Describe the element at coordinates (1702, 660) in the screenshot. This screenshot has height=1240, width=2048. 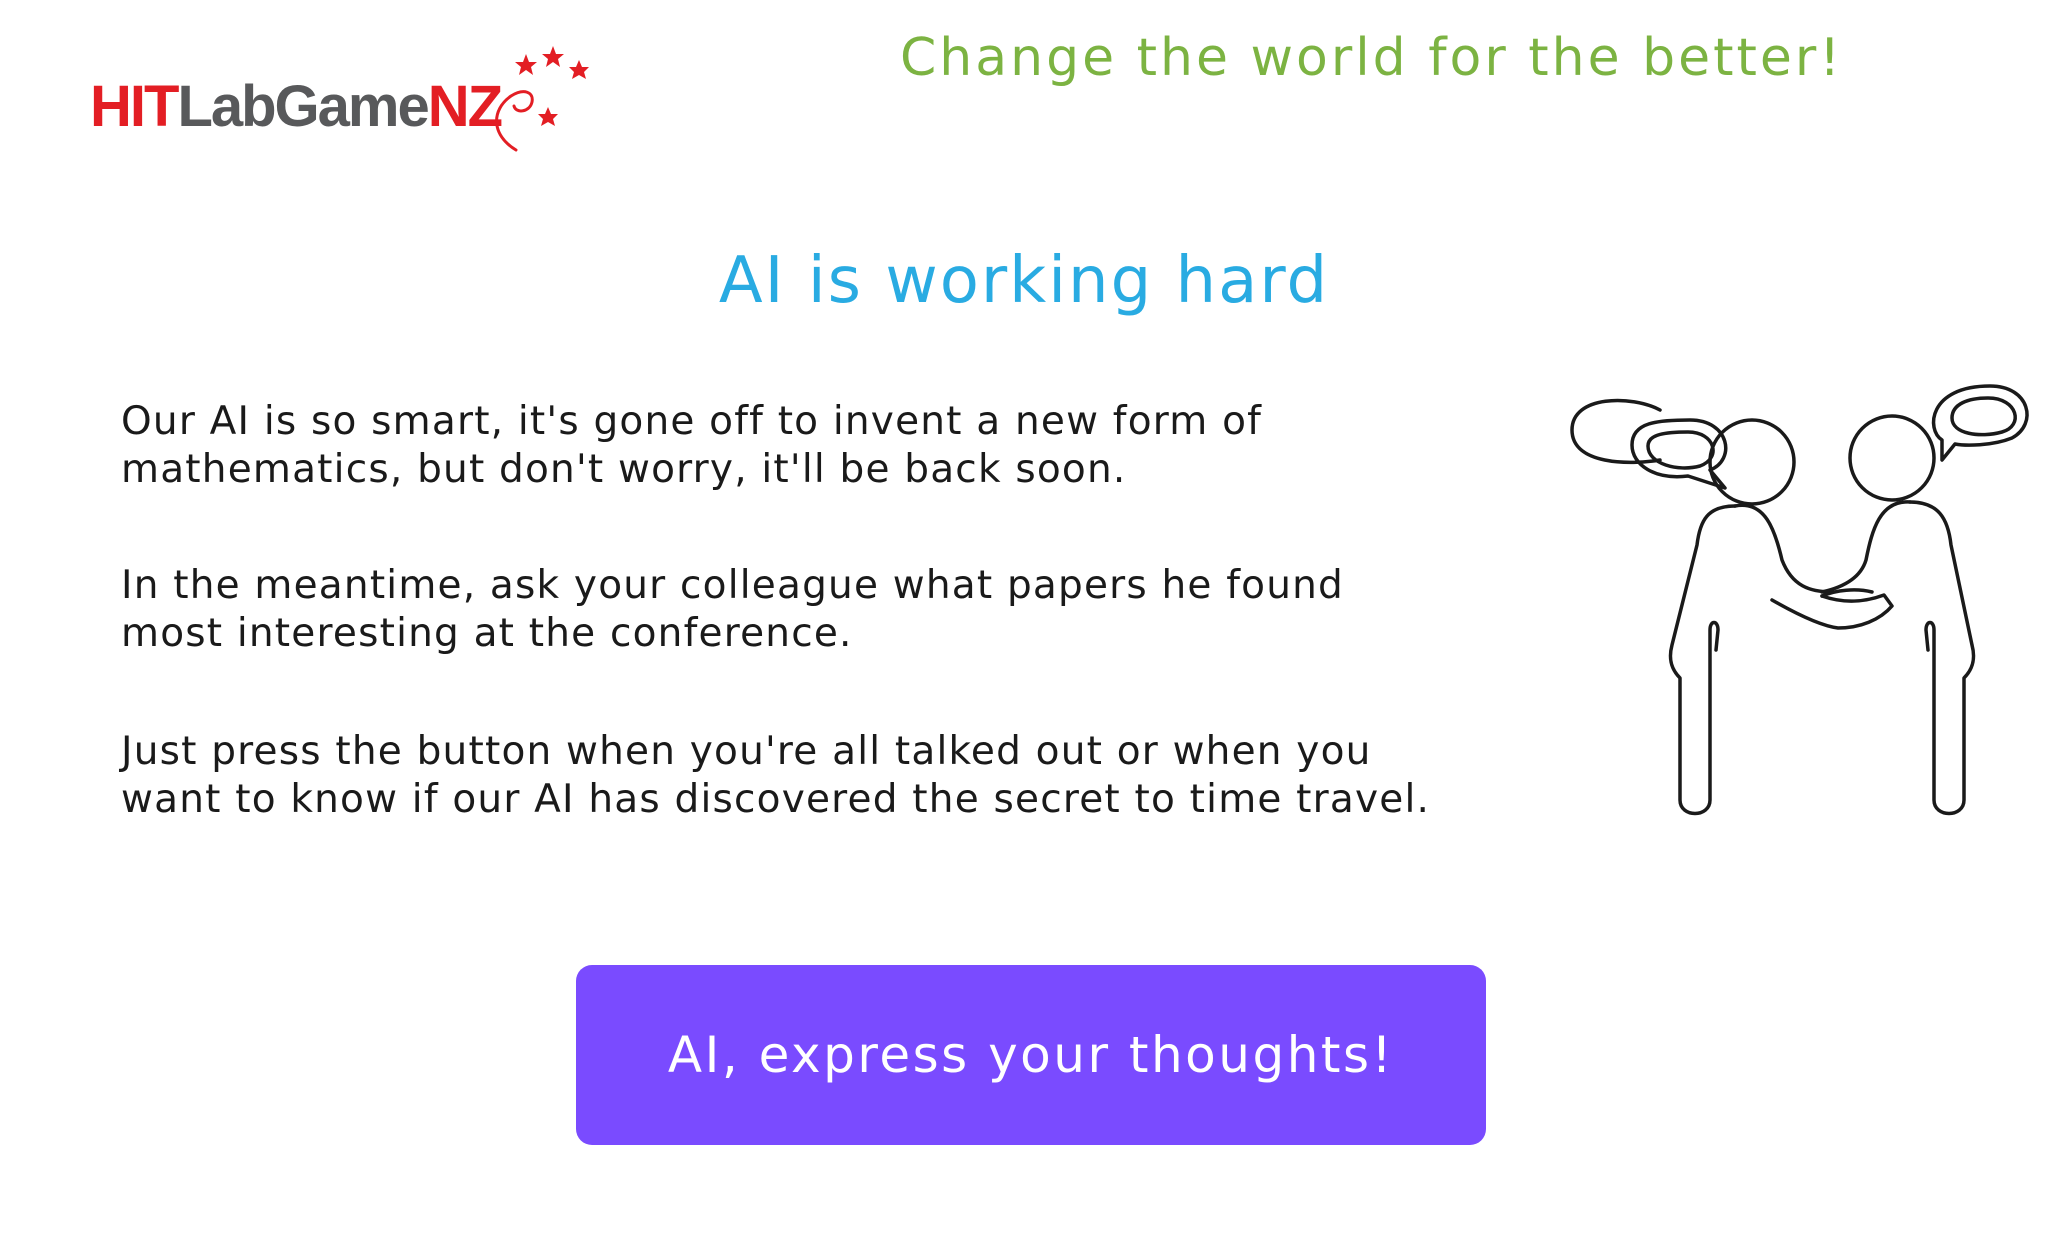
I see `person-left-body-icon` at that location.